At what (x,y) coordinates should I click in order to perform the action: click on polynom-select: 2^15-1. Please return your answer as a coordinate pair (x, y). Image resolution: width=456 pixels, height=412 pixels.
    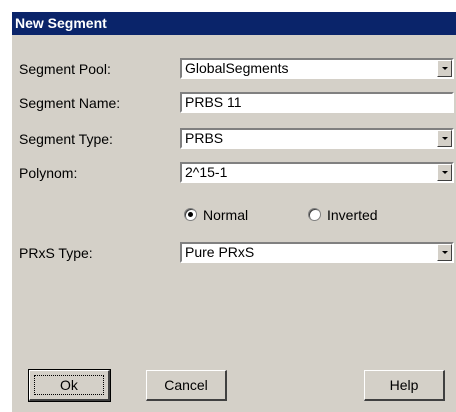
    Looking at the image, I should click on (317, 172).